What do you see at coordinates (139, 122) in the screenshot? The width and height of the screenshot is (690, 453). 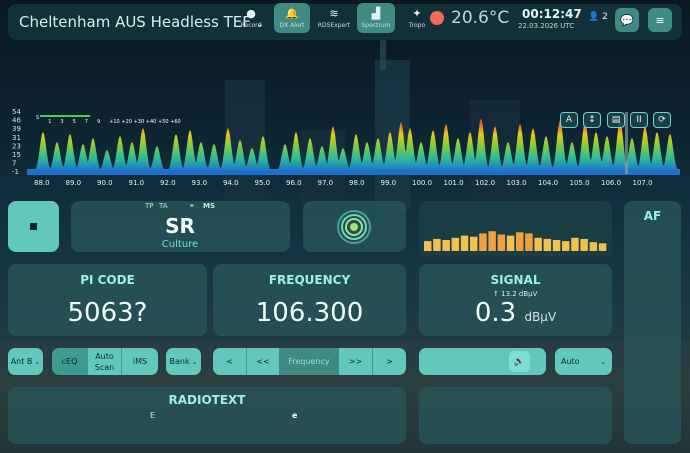 I see `s-meter-tick: +30` at bounding box center [139, 122].